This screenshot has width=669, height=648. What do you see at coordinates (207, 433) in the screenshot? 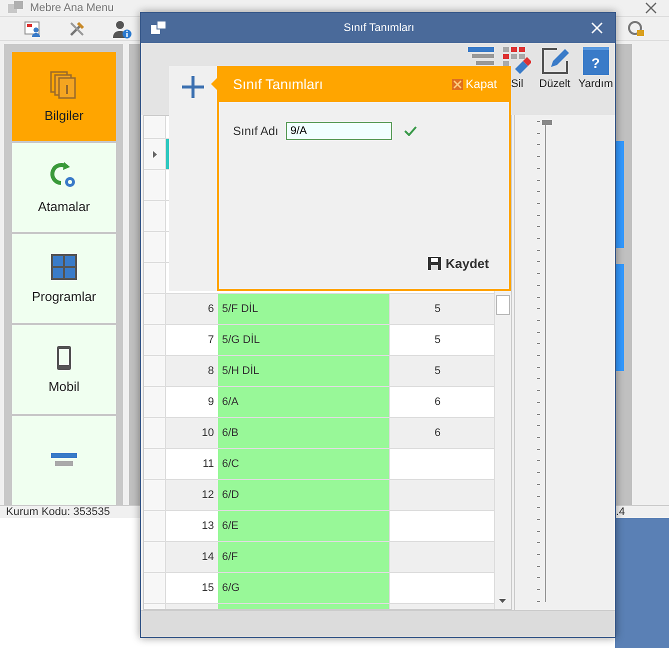
I see `table-cell-text: 10` at bounding box center [207, 433].